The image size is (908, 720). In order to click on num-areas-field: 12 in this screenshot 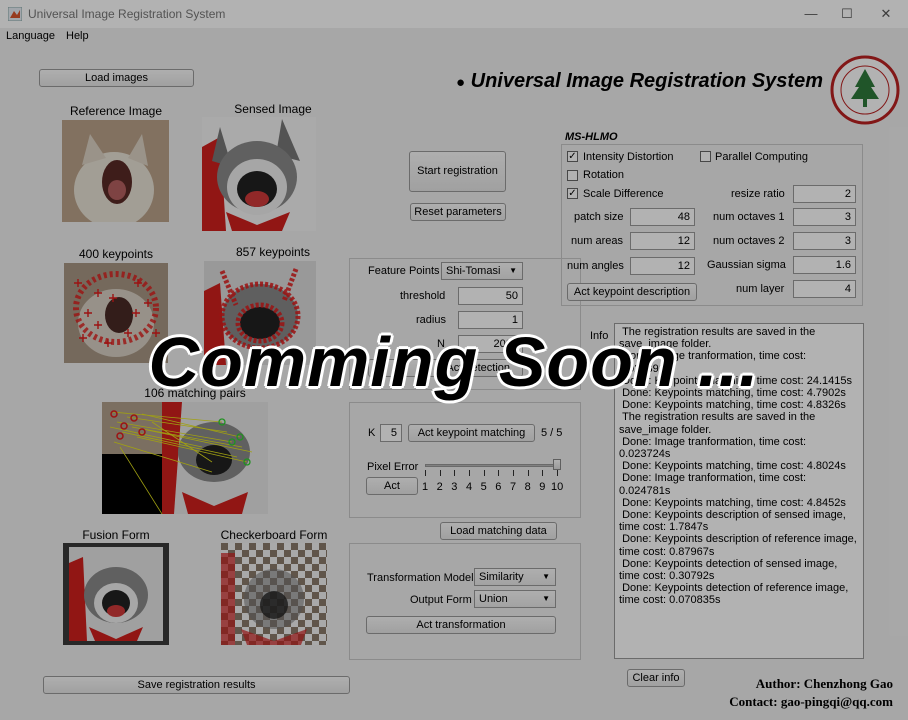, I will do `click(662, 241)`.